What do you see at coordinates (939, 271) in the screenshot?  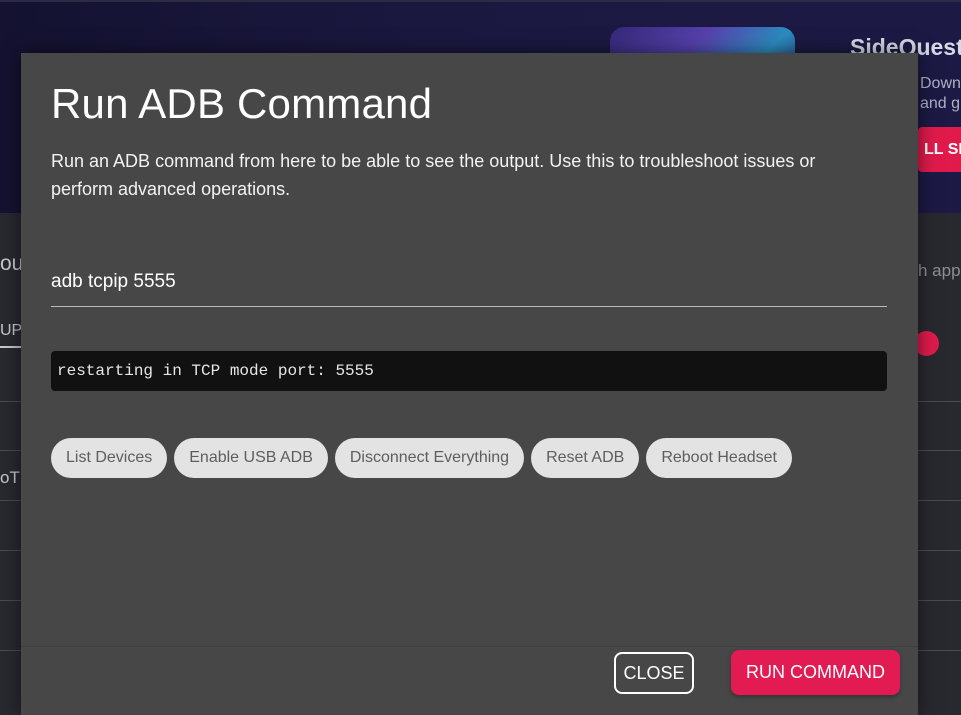 I see `search-input: h app` at bounding box center [939, 271].